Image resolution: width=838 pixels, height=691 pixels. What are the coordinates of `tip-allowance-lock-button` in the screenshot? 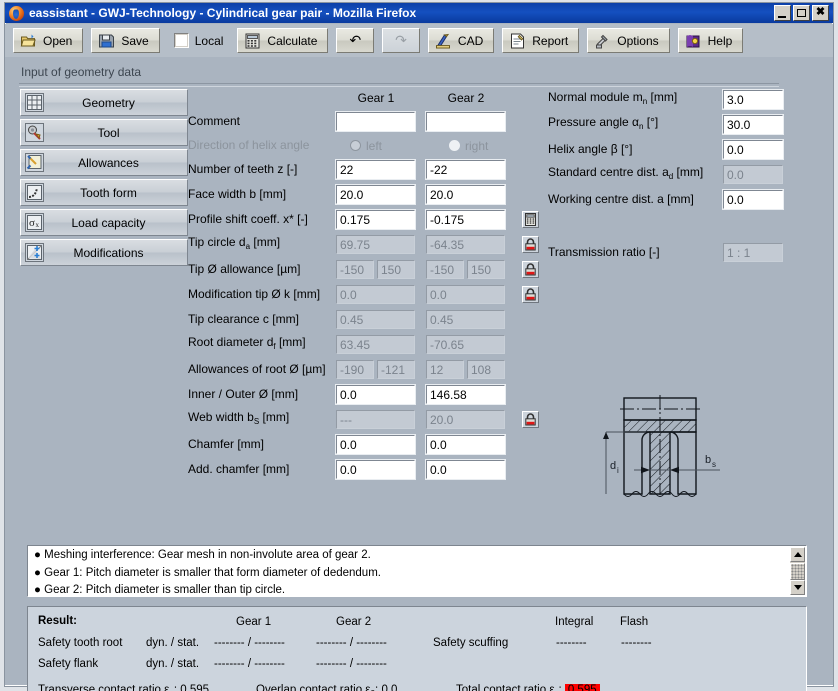 It's located at (530, 269).